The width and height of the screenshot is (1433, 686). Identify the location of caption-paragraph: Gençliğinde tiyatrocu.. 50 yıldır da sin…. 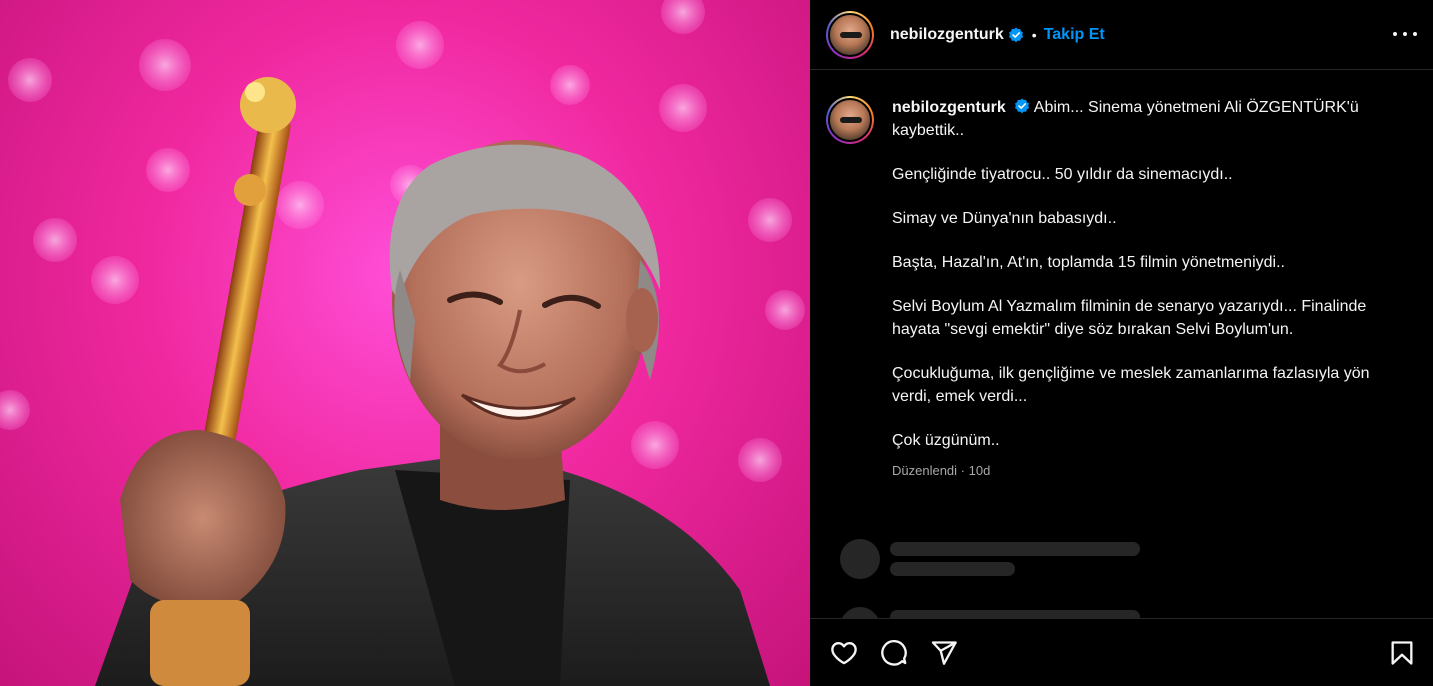
(1062, 174).